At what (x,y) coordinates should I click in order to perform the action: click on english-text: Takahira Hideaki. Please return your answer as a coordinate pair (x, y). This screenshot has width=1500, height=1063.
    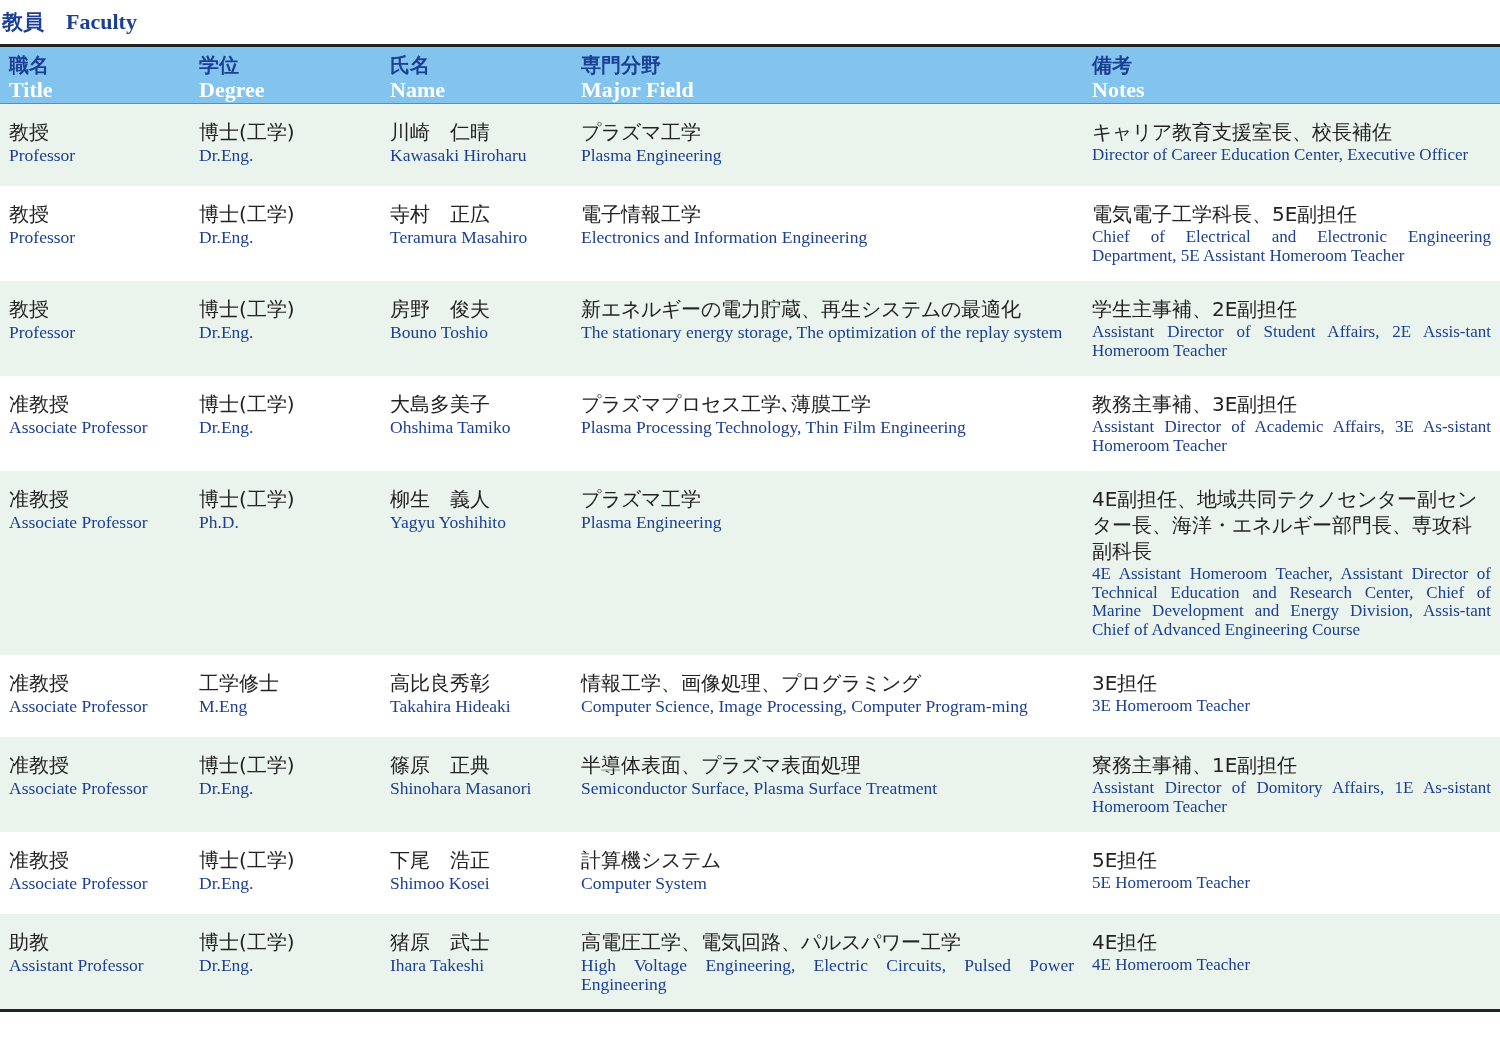
    Looking at the image, I should click on (451, 706).